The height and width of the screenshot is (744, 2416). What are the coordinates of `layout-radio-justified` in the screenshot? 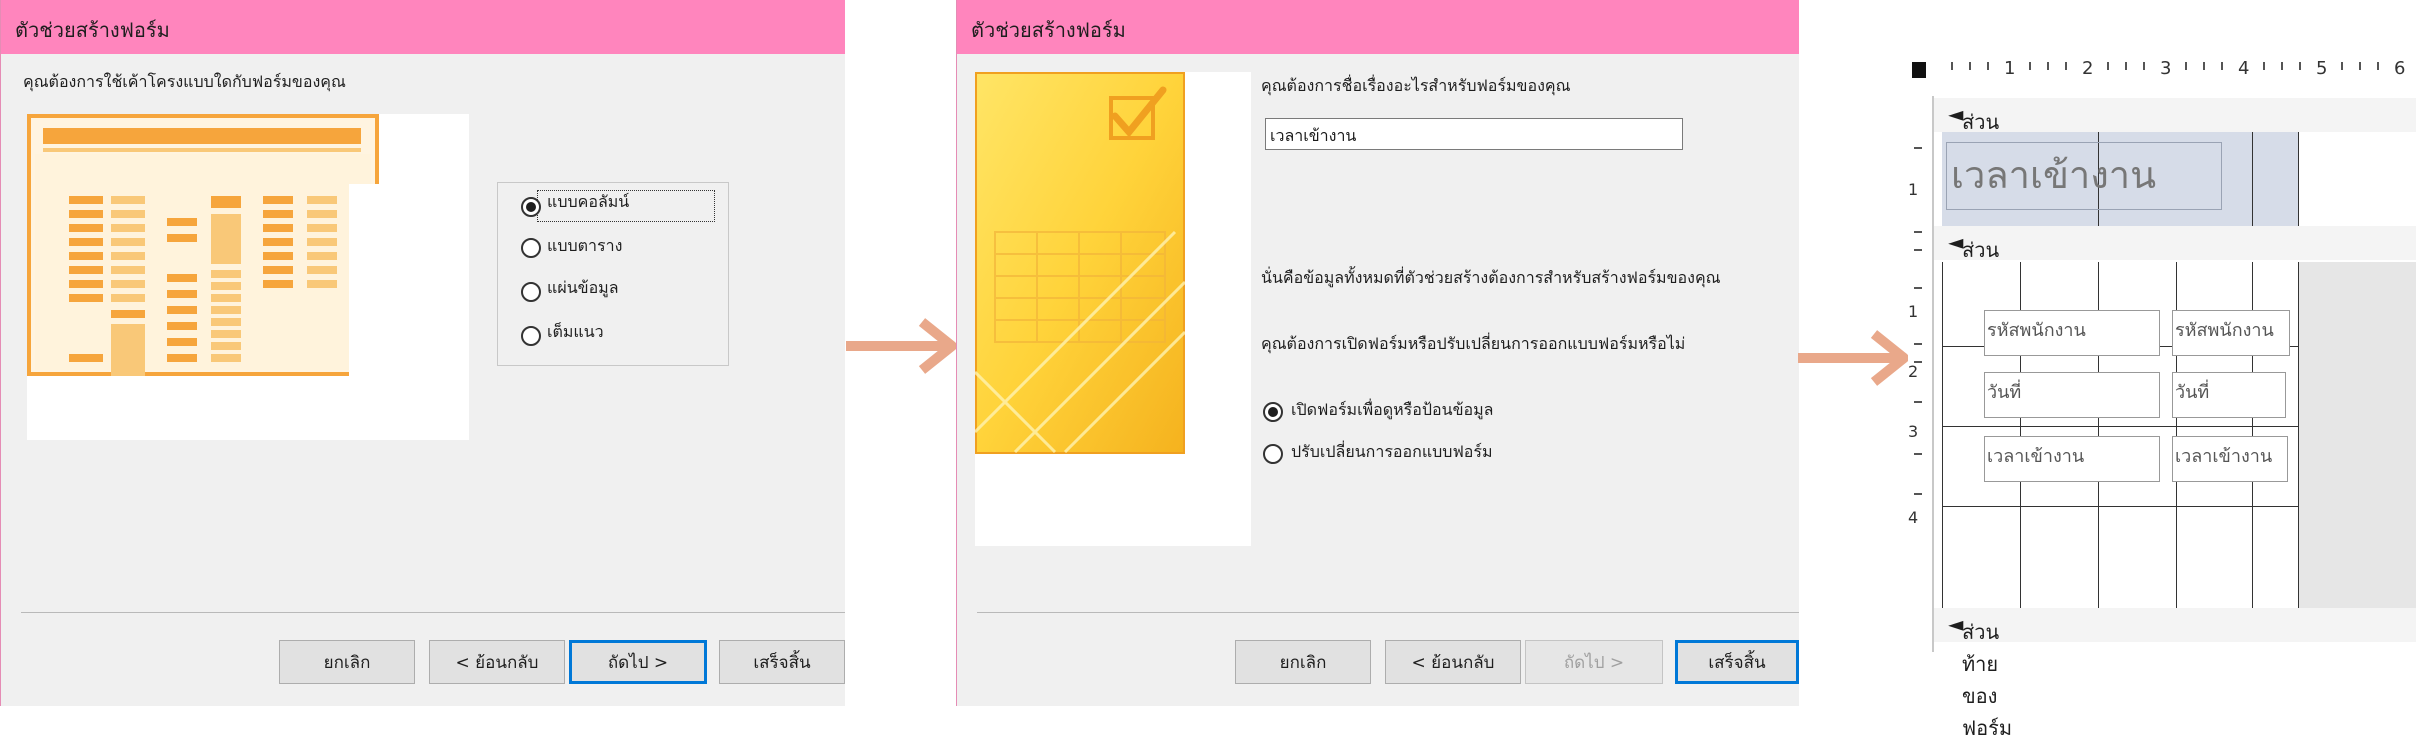 It's located at (531, 336).